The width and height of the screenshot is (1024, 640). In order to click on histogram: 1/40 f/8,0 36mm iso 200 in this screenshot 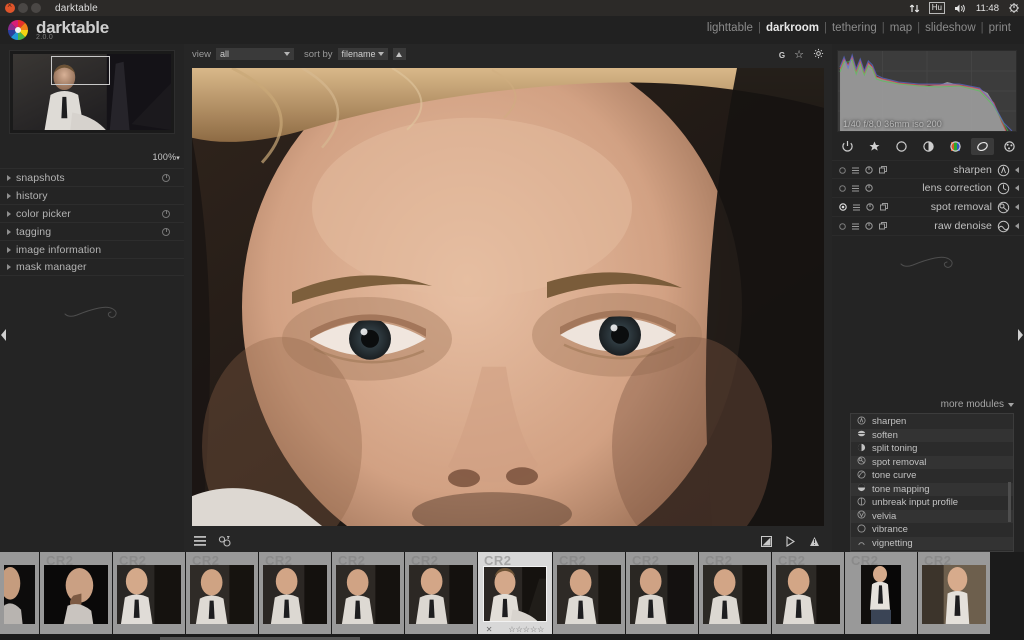, I will do `click(927, 91)`.